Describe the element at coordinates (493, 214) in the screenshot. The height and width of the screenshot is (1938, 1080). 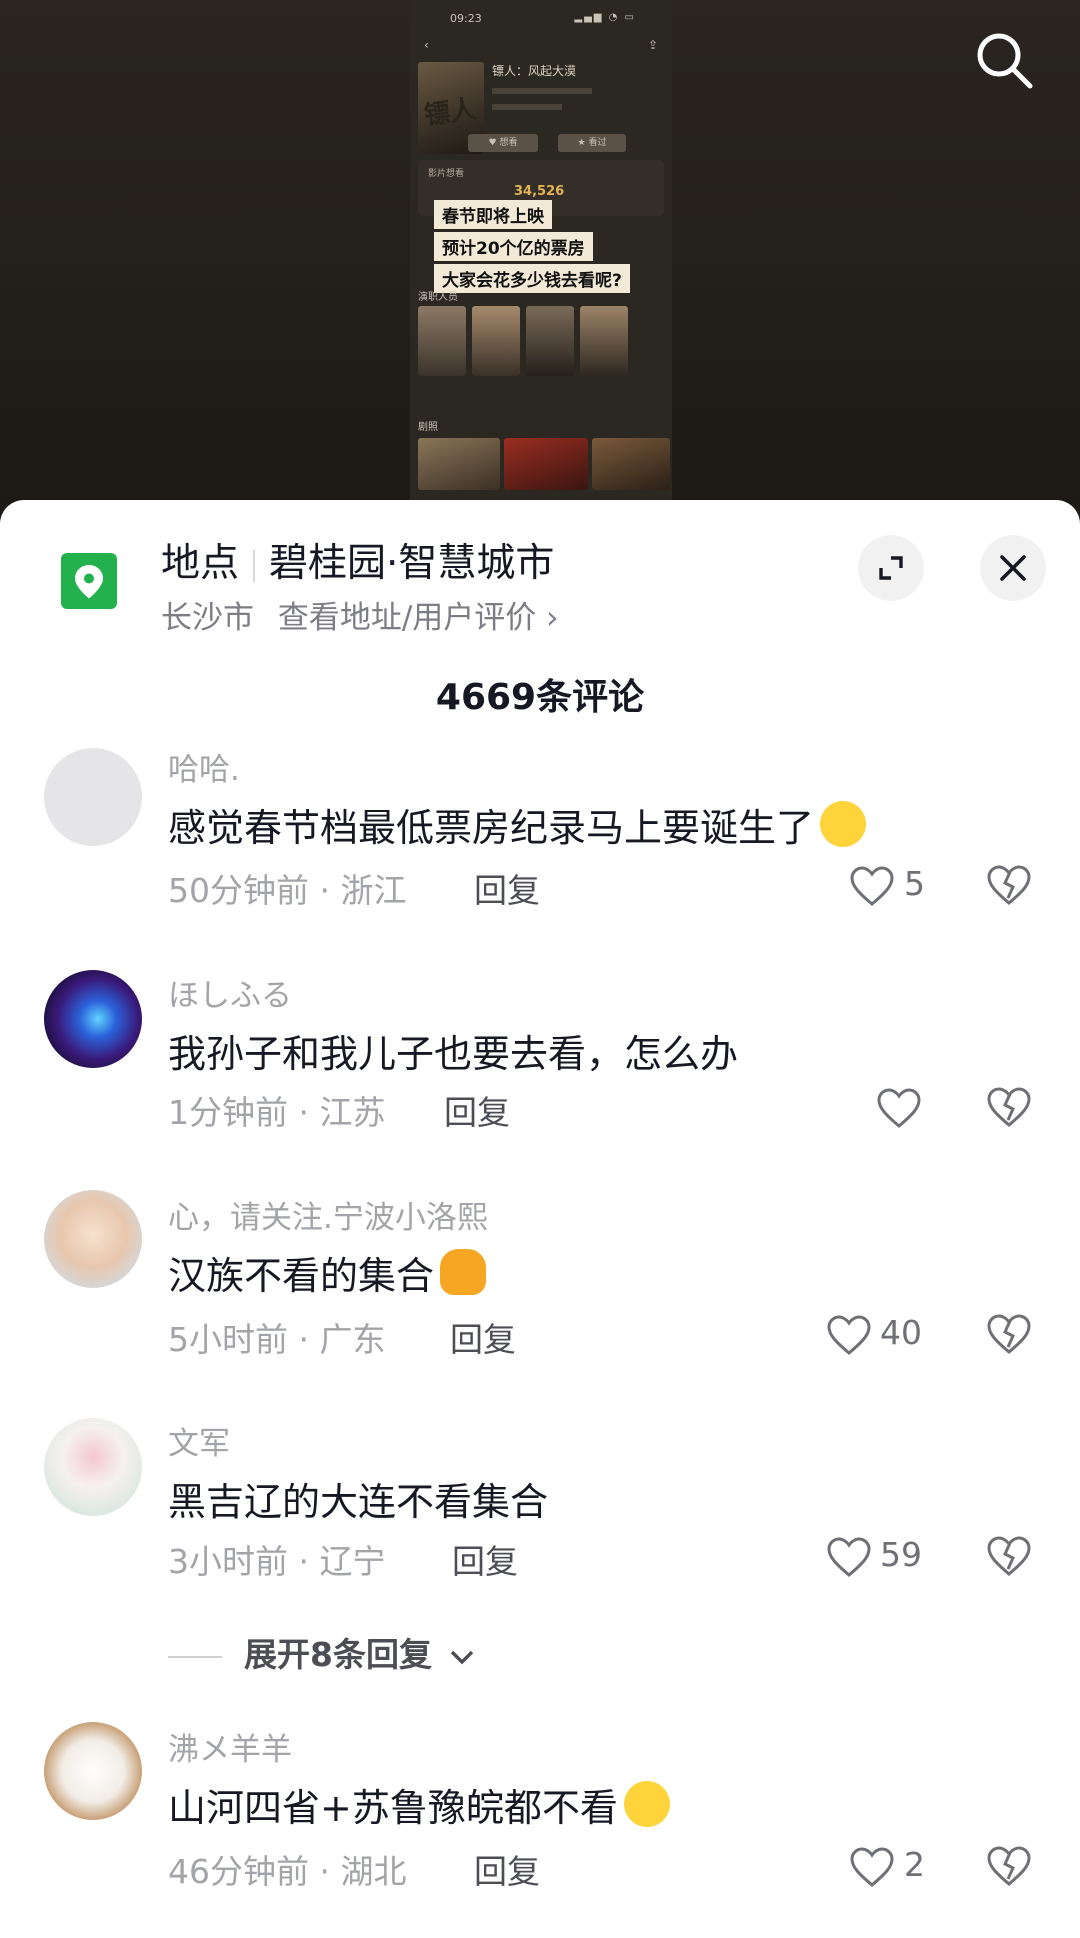
I see `video-caption-line: 春节即将上映` at that location.